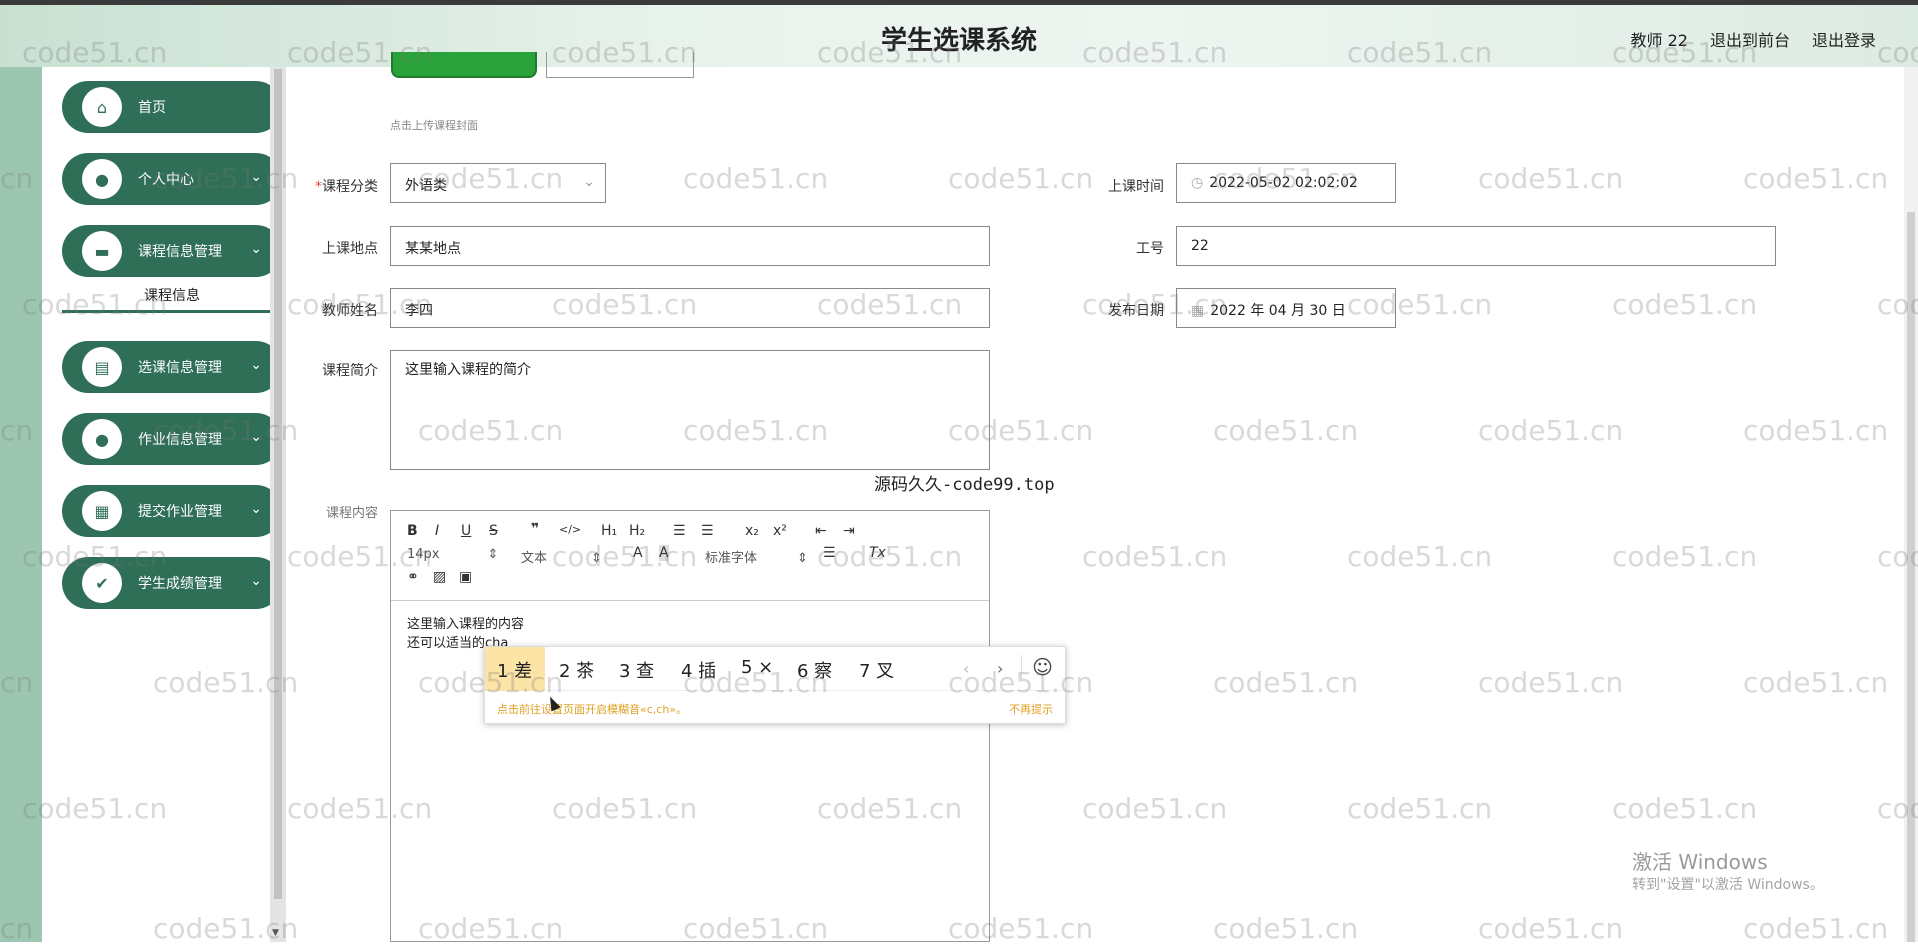  Describe the element at coordinates (1750, 39) in the screenshot. I see `to-front-link: 退出到前台` at that location.